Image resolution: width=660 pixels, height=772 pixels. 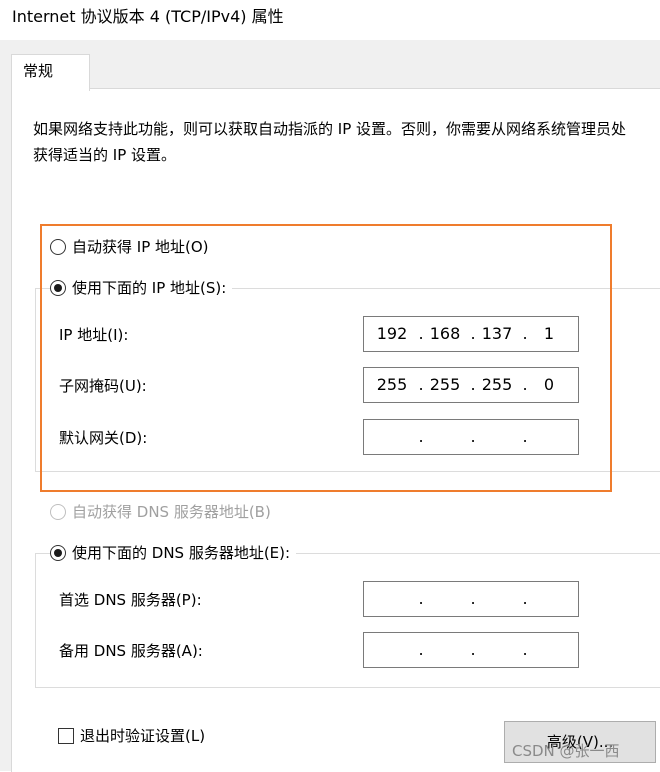 I want to click on ip-address-label: IP 地址(I):, so click(x=94, y=335).